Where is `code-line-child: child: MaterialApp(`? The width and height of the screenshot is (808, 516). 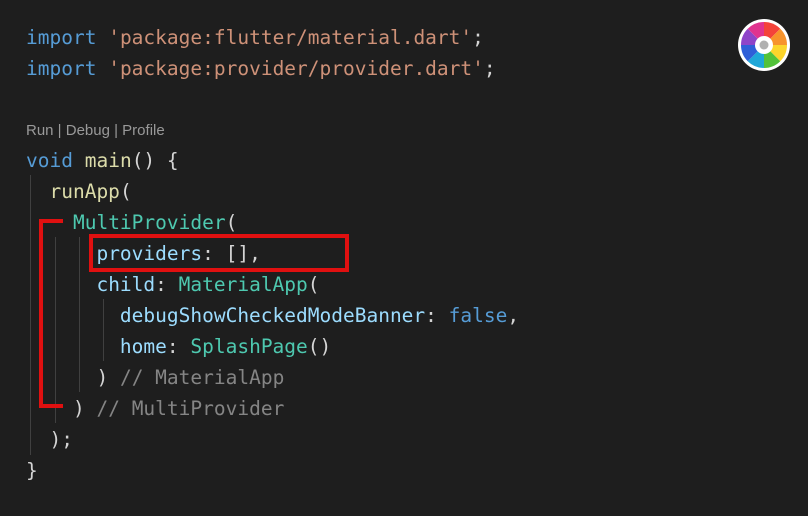 code-line-child: child: MaterialApp( is located at coordinates (173, 284).